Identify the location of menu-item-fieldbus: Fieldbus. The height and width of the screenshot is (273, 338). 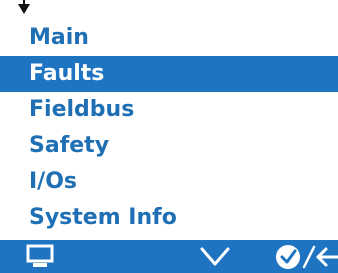
(169, 110).